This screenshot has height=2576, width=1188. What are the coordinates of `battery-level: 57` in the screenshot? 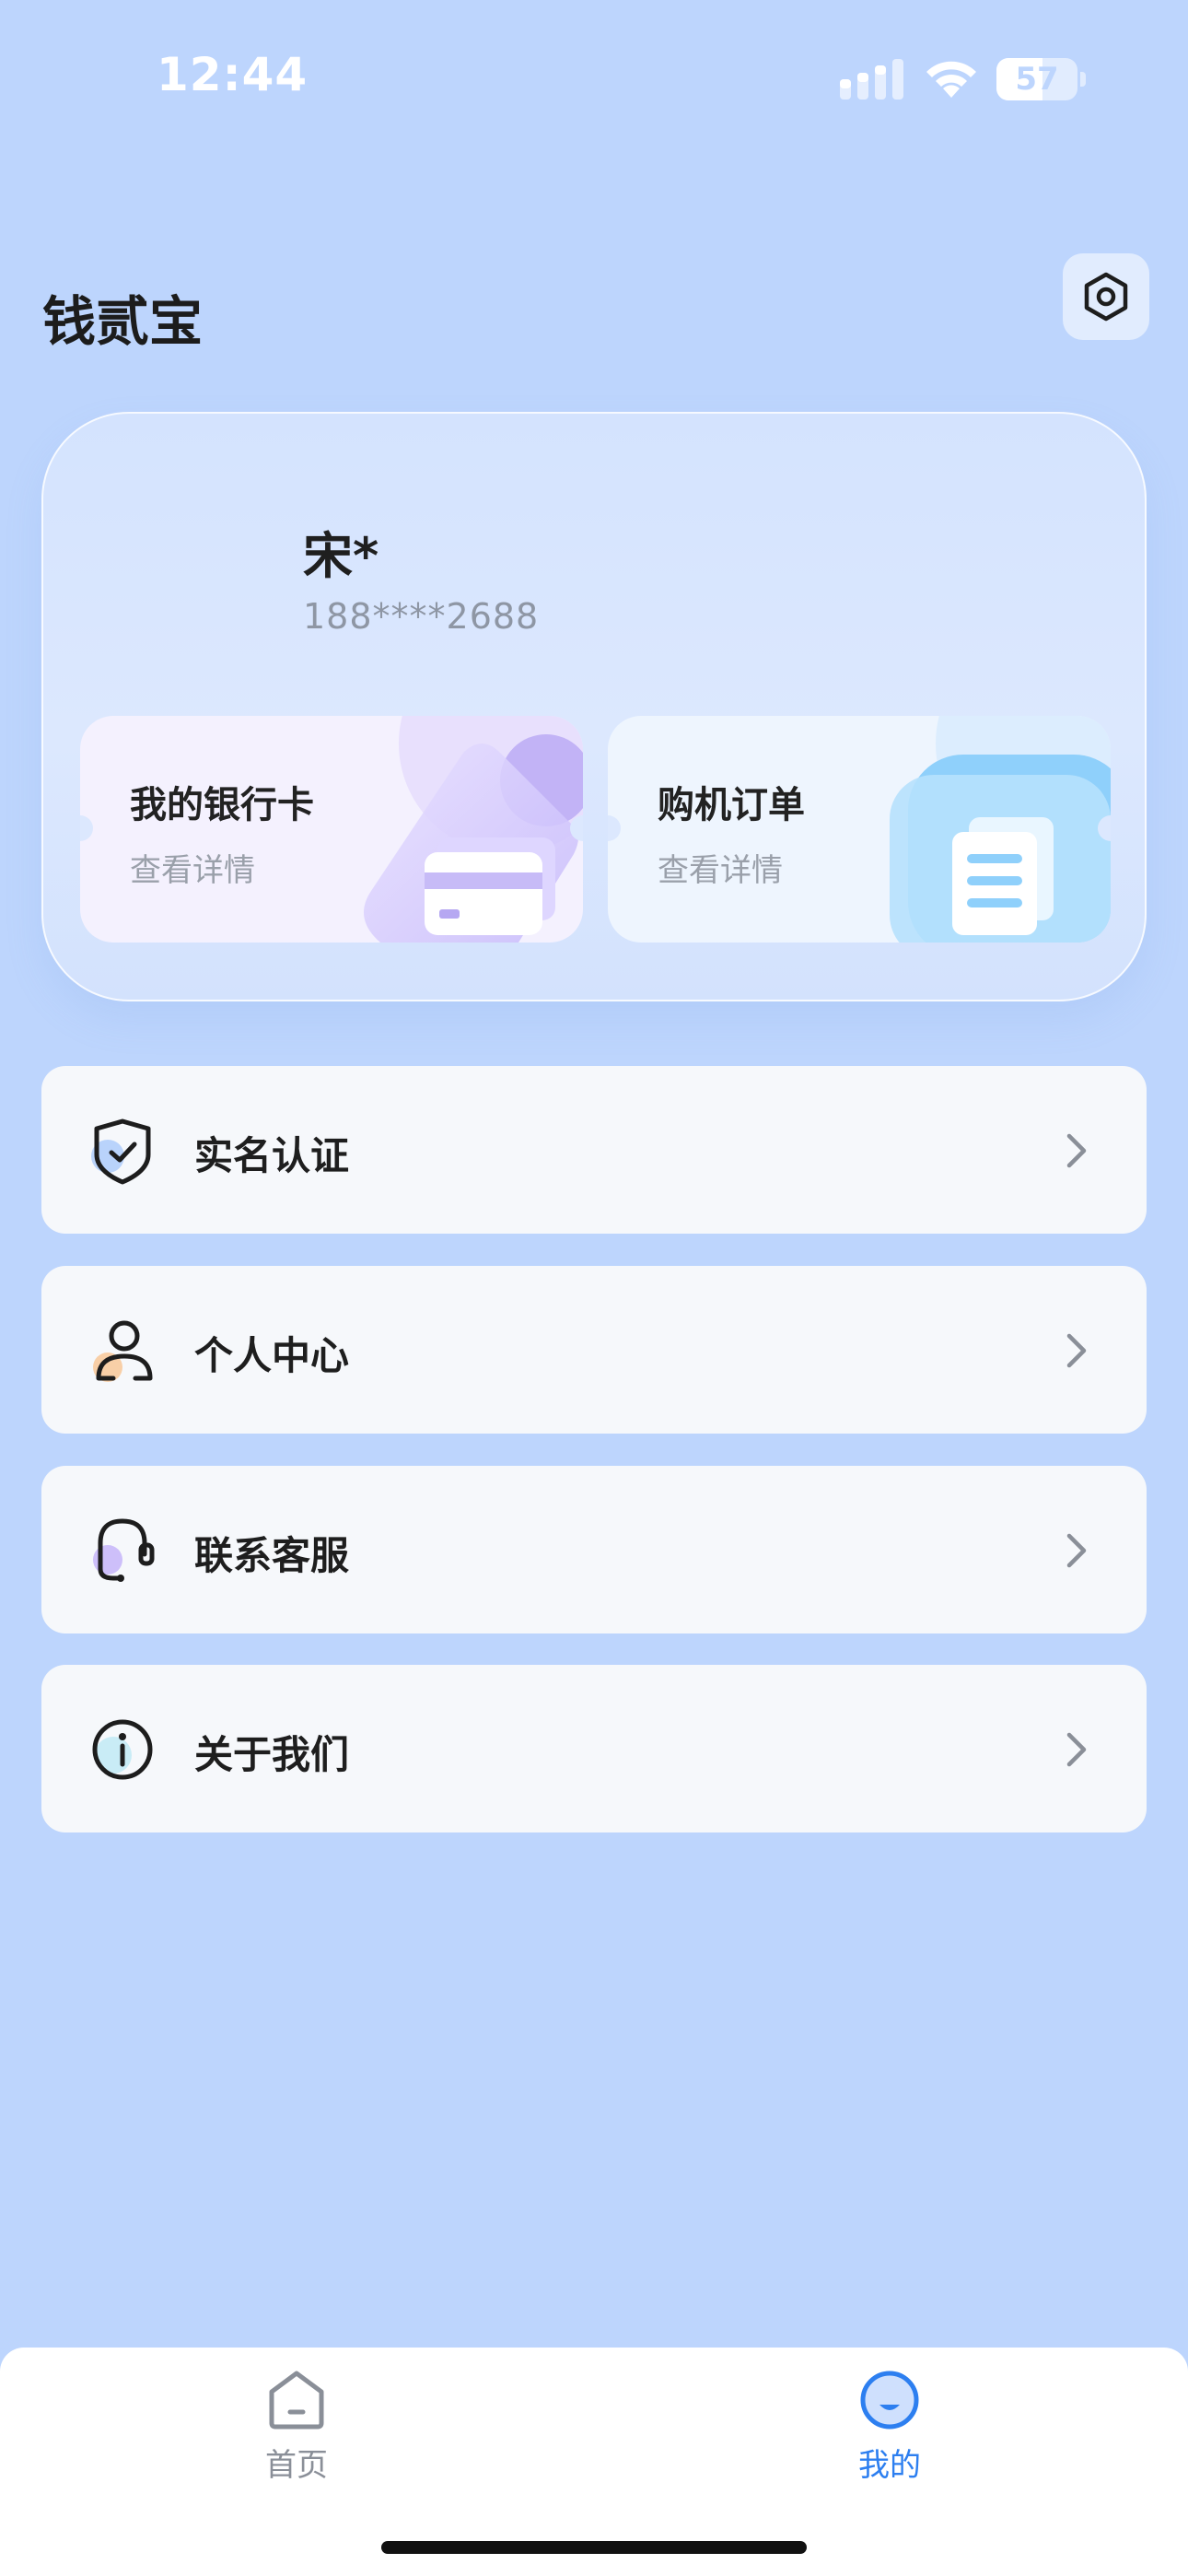 It's located at (1037, 79).